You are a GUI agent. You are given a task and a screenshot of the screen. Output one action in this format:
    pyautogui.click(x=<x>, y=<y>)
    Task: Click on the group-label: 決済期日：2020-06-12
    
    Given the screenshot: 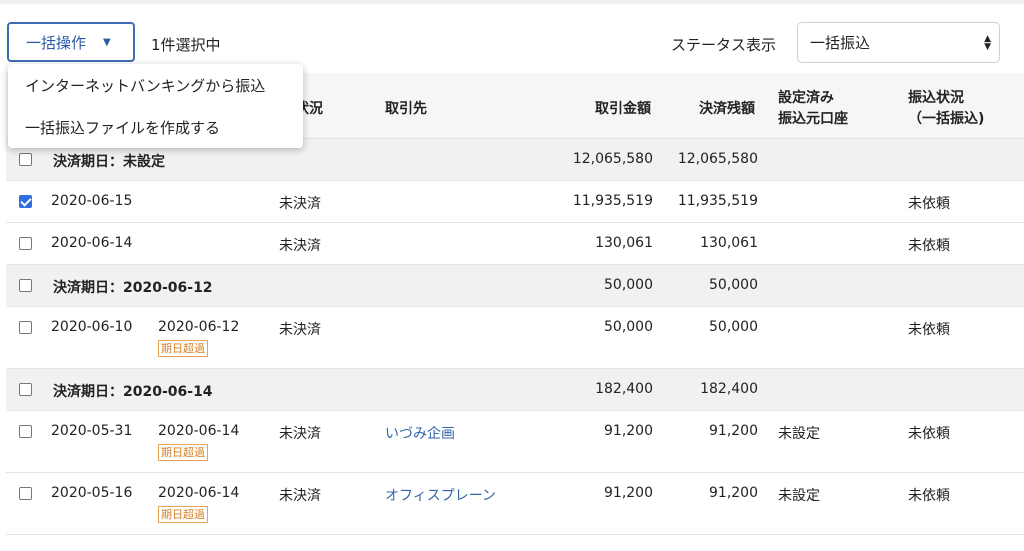 What is the action you would take?
    pyautogui.click(x=133, y=288)
    